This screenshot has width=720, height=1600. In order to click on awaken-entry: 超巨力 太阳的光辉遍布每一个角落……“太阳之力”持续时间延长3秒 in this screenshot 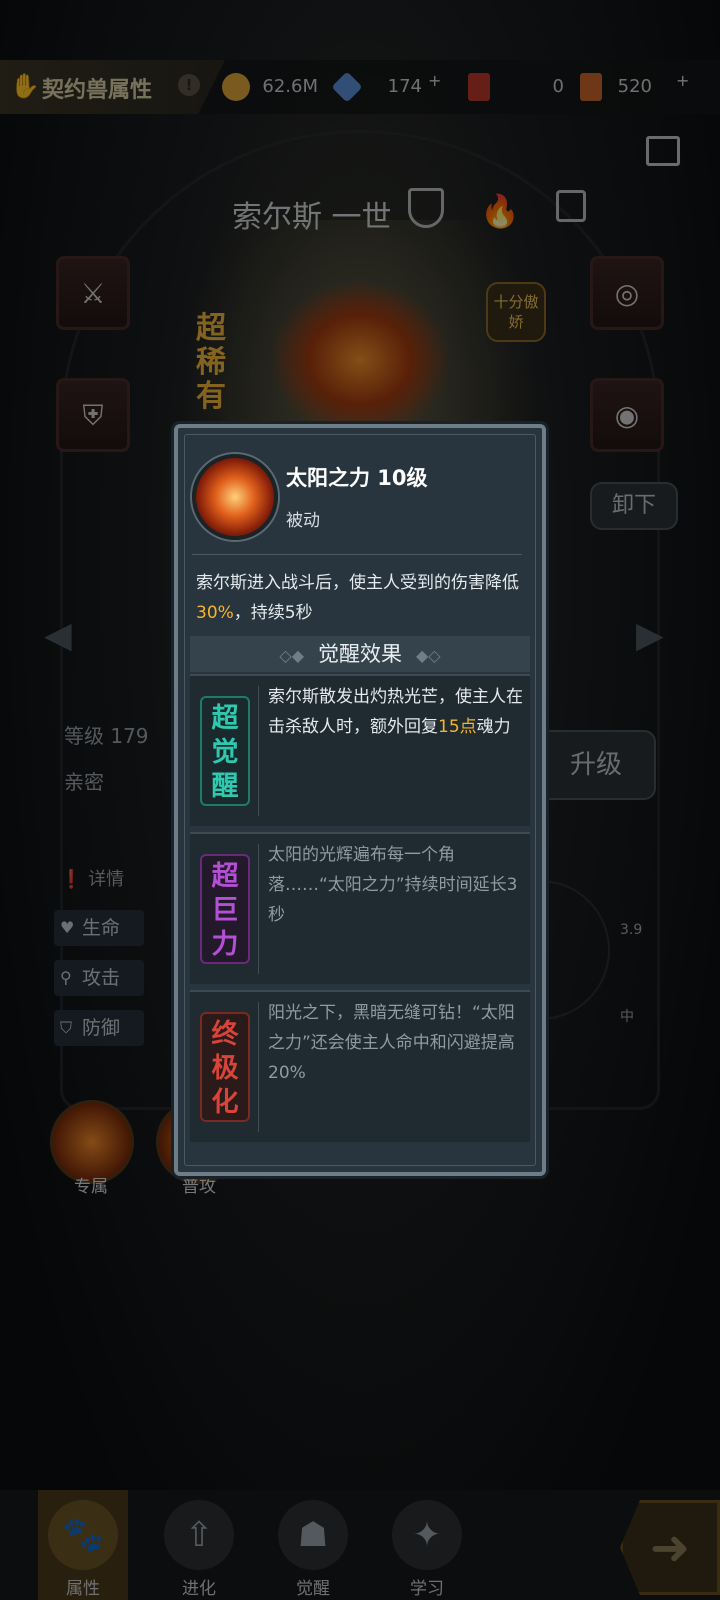, I will do `click(360, 908)`.